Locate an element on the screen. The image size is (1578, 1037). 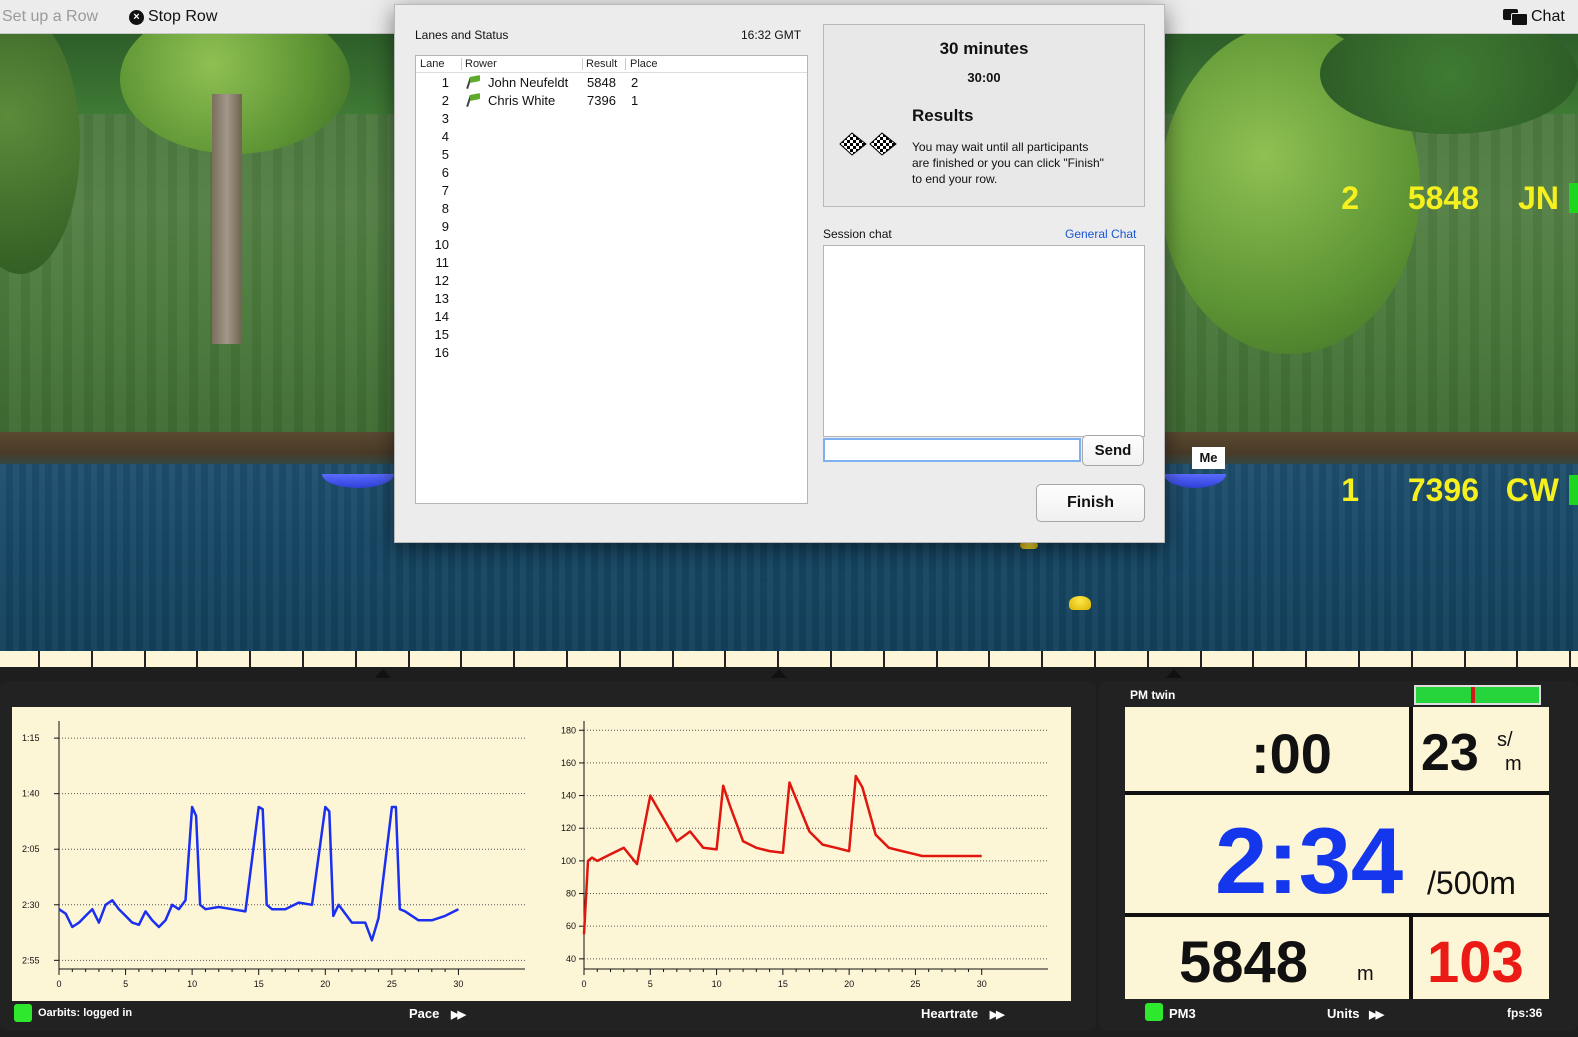
lane-row: 1 John Neufeldt 5848 2 is located at coordinates (611, 84).